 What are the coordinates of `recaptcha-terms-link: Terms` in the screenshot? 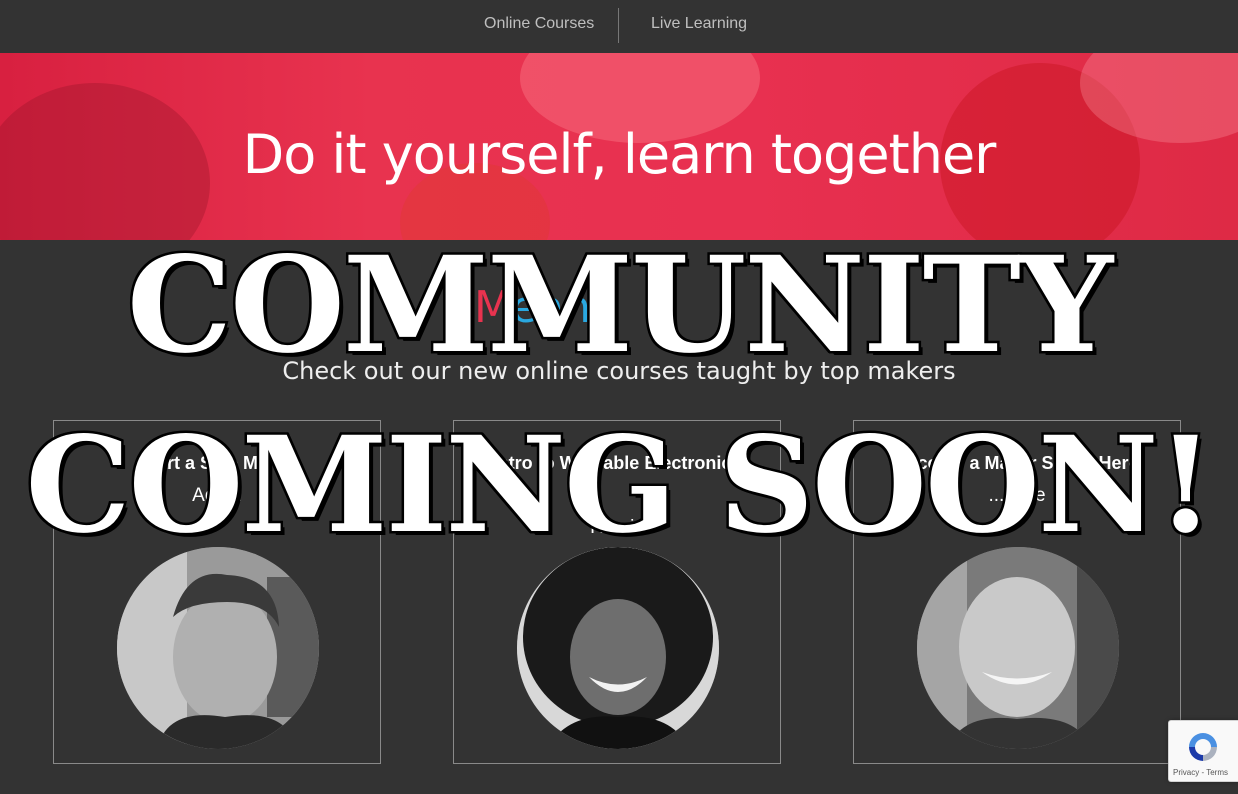 It's located at (1217, 772).